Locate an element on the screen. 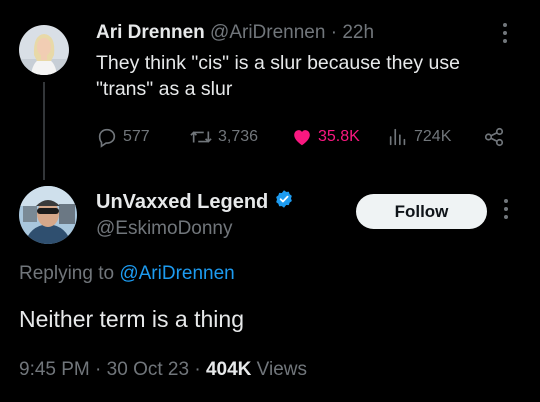 The image size is (540, 402). verified-badge-icon is located at coordinates (284, 202).